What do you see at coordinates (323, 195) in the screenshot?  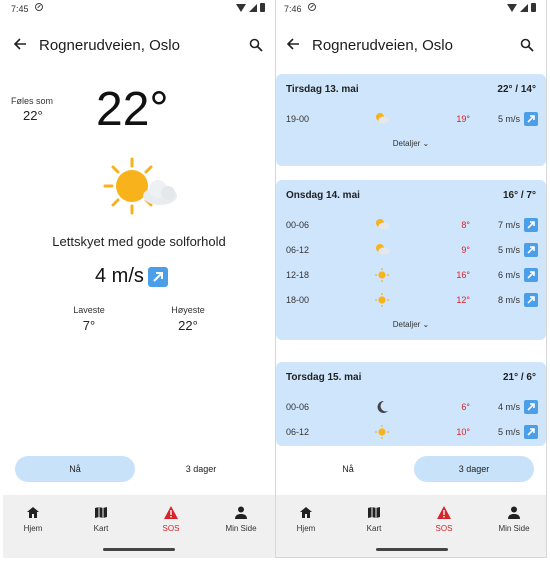 I see `day-title: Onsdag 14. mai` at bounding box center [323, 195].